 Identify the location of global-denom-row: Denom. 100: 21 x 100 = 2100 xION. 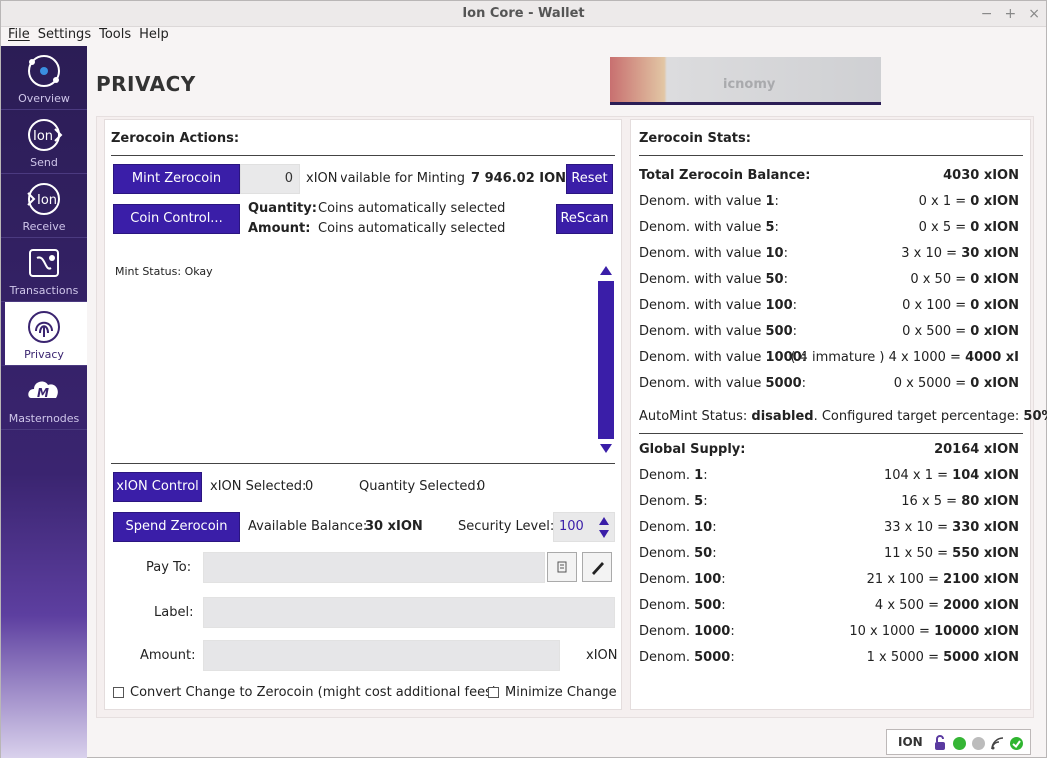
(831, 582).